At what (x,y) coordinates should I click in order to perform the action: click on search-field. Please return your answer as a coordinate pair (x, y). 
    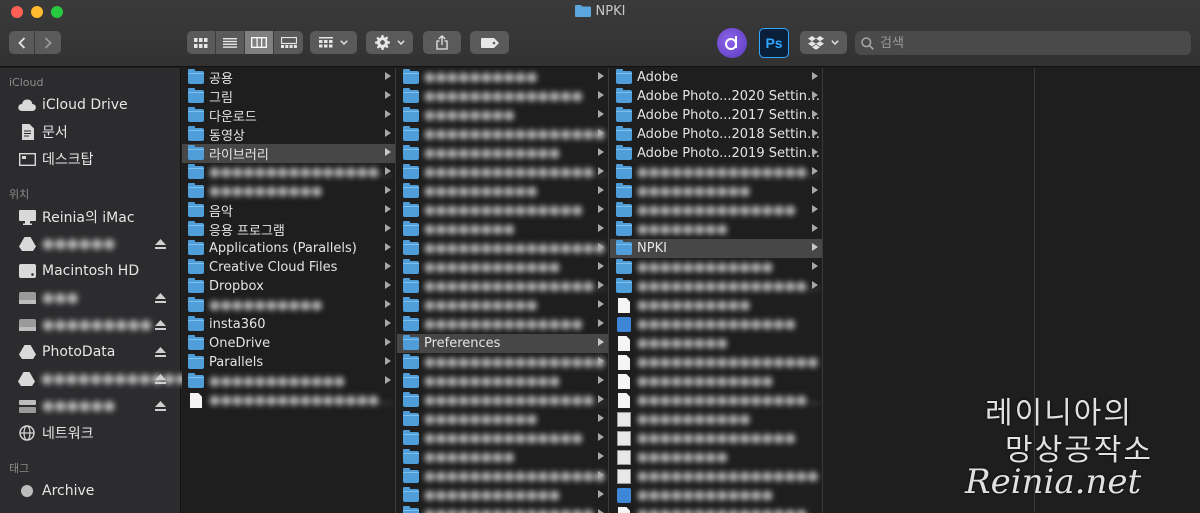
    Looking at the image, I should click on (1023, 43).